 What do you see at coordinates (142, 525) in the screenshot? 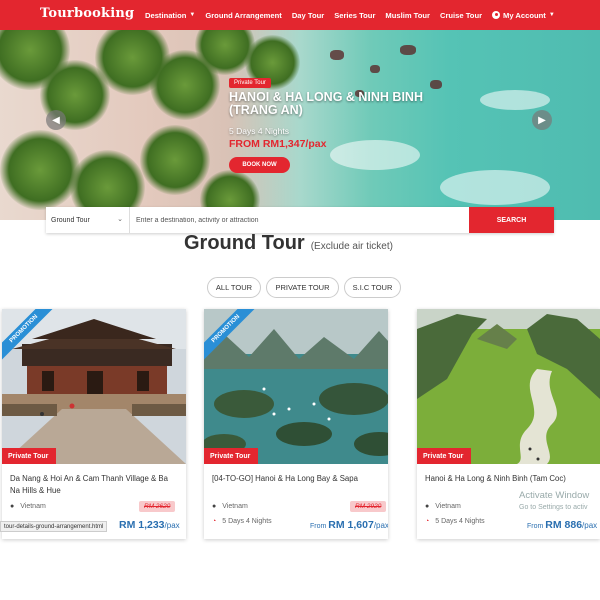
I see `price-value: RM 1,233` at bounding box center [142, 525].